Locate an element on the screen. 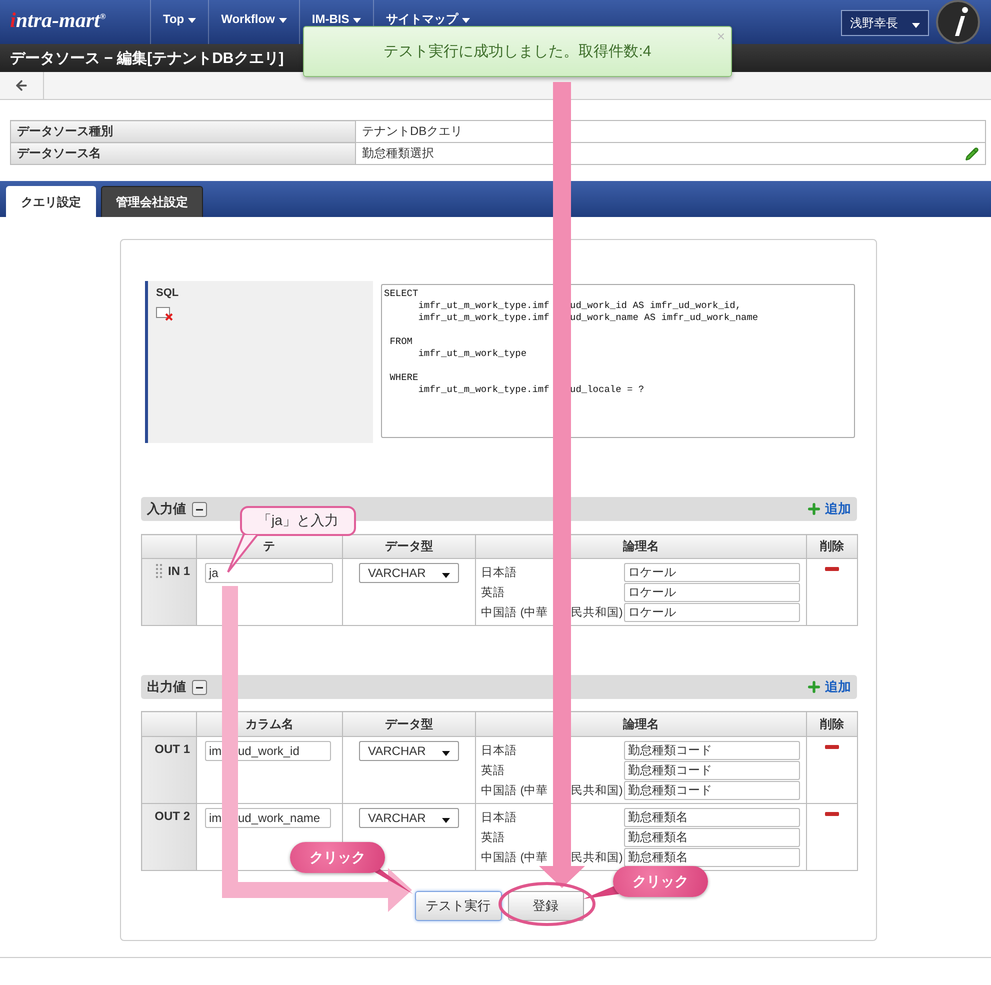  logo: intra-mart$^{®}$ is located at coordinates (58, 20).